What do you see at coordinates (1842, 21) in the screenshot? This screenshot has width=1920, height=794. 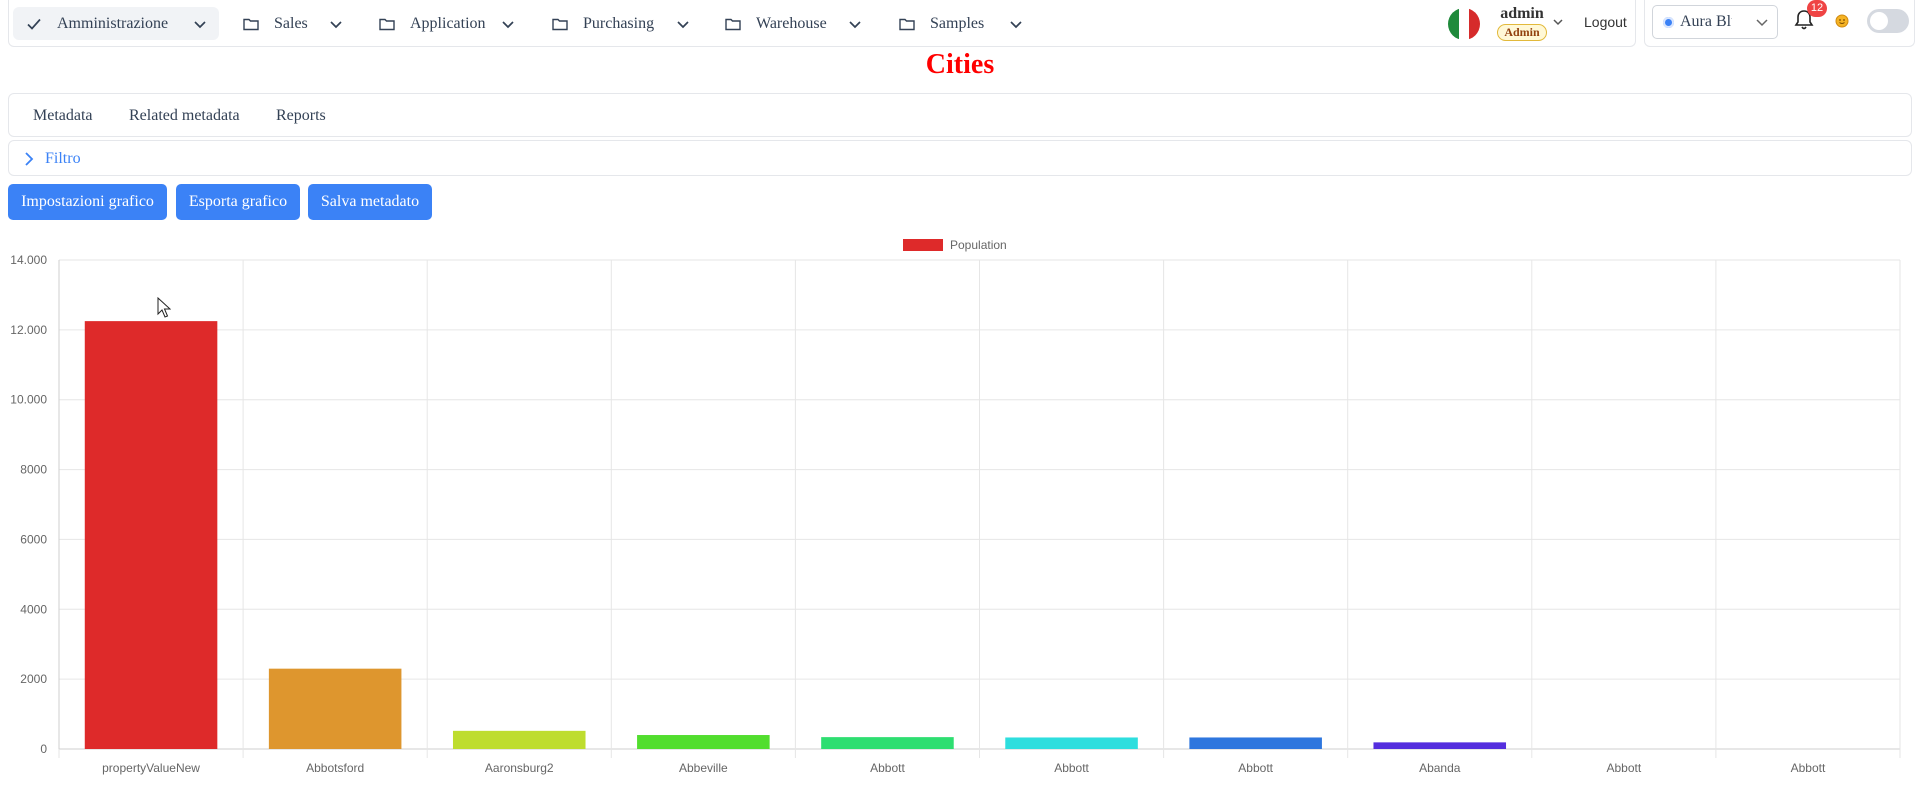 I see `sun-icon` at bounding box center [1842, 21].